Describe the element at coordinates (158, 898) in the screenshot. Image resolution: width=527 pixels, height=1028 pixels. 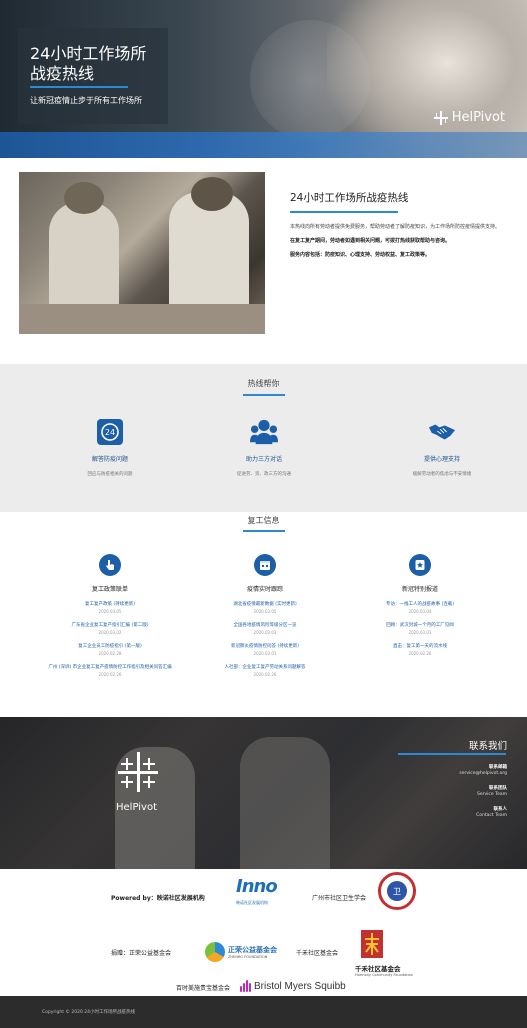
I see `powered-by-label: Powered by：映诺社区发展机构` at that location.